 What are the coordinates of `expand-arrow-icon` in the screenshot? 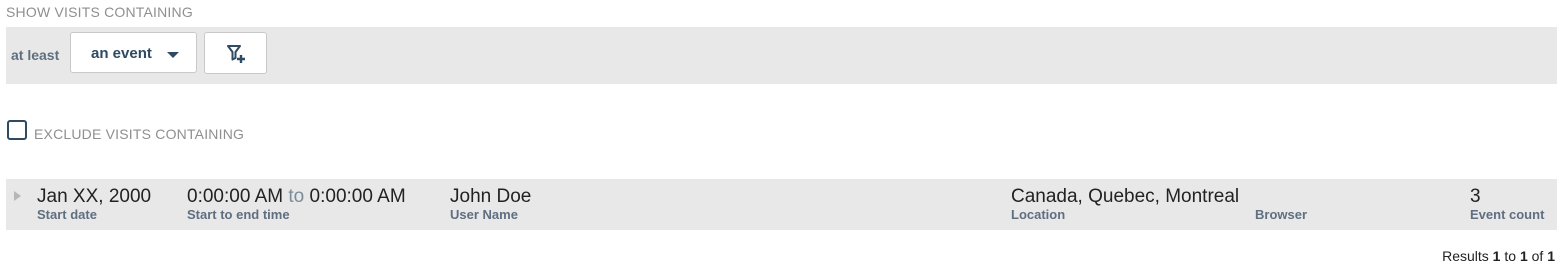 It's located at (17, 196).